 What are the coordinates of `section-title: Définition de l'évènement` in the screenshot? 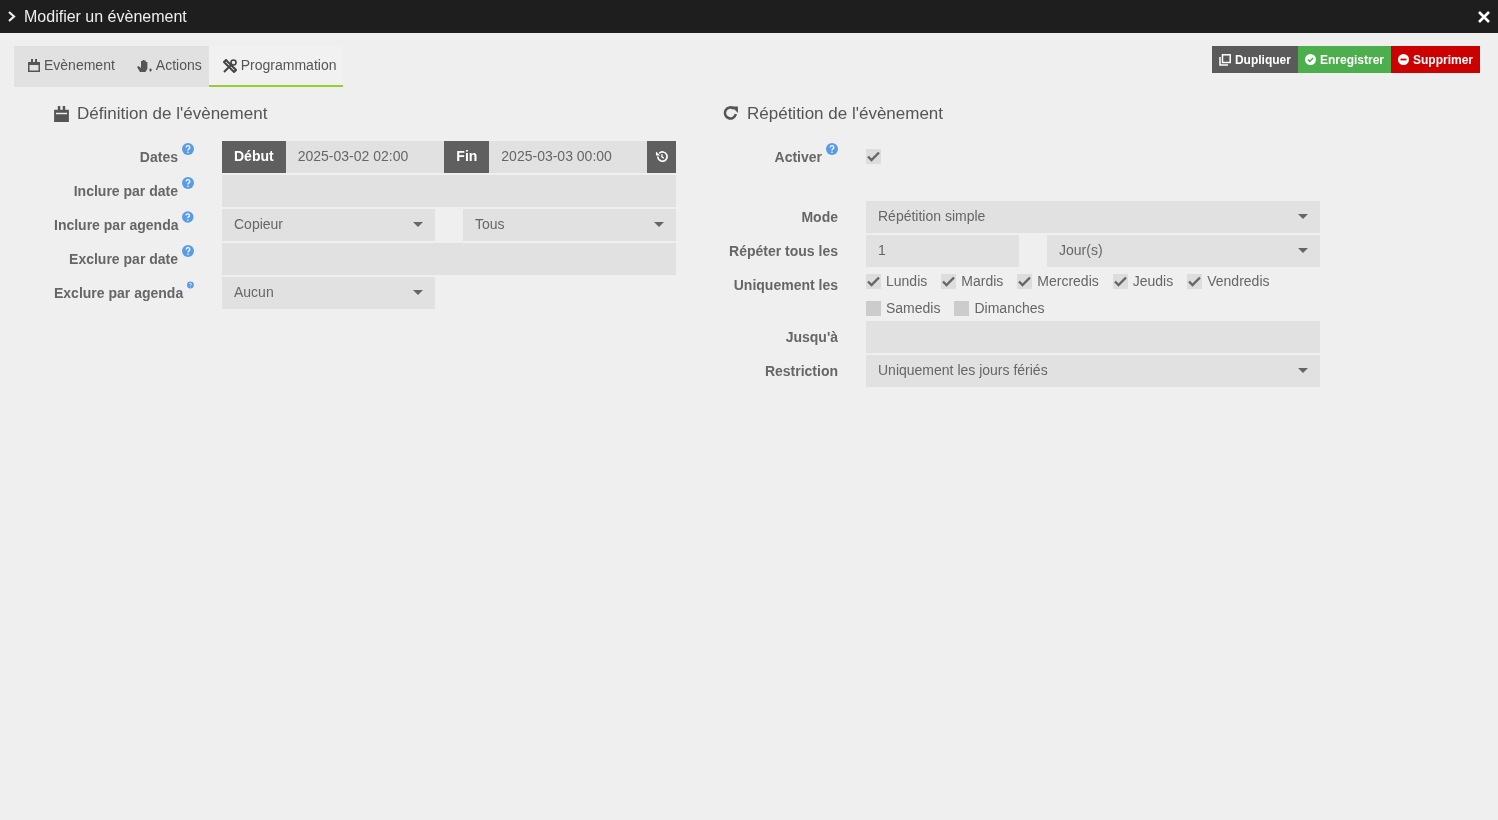 It's located at (172, 114).